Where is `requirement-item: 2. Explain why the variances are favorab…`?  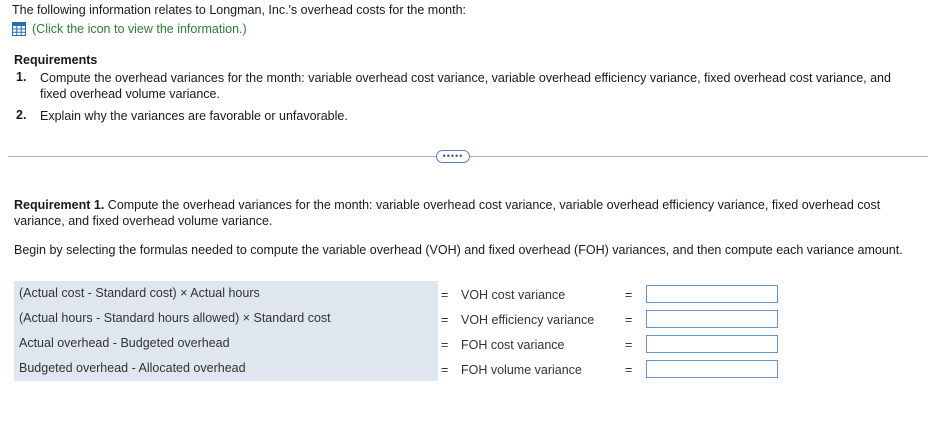 requirement-item: 2. Explain why the variances are favorab… is located at coordinates (464, 116).